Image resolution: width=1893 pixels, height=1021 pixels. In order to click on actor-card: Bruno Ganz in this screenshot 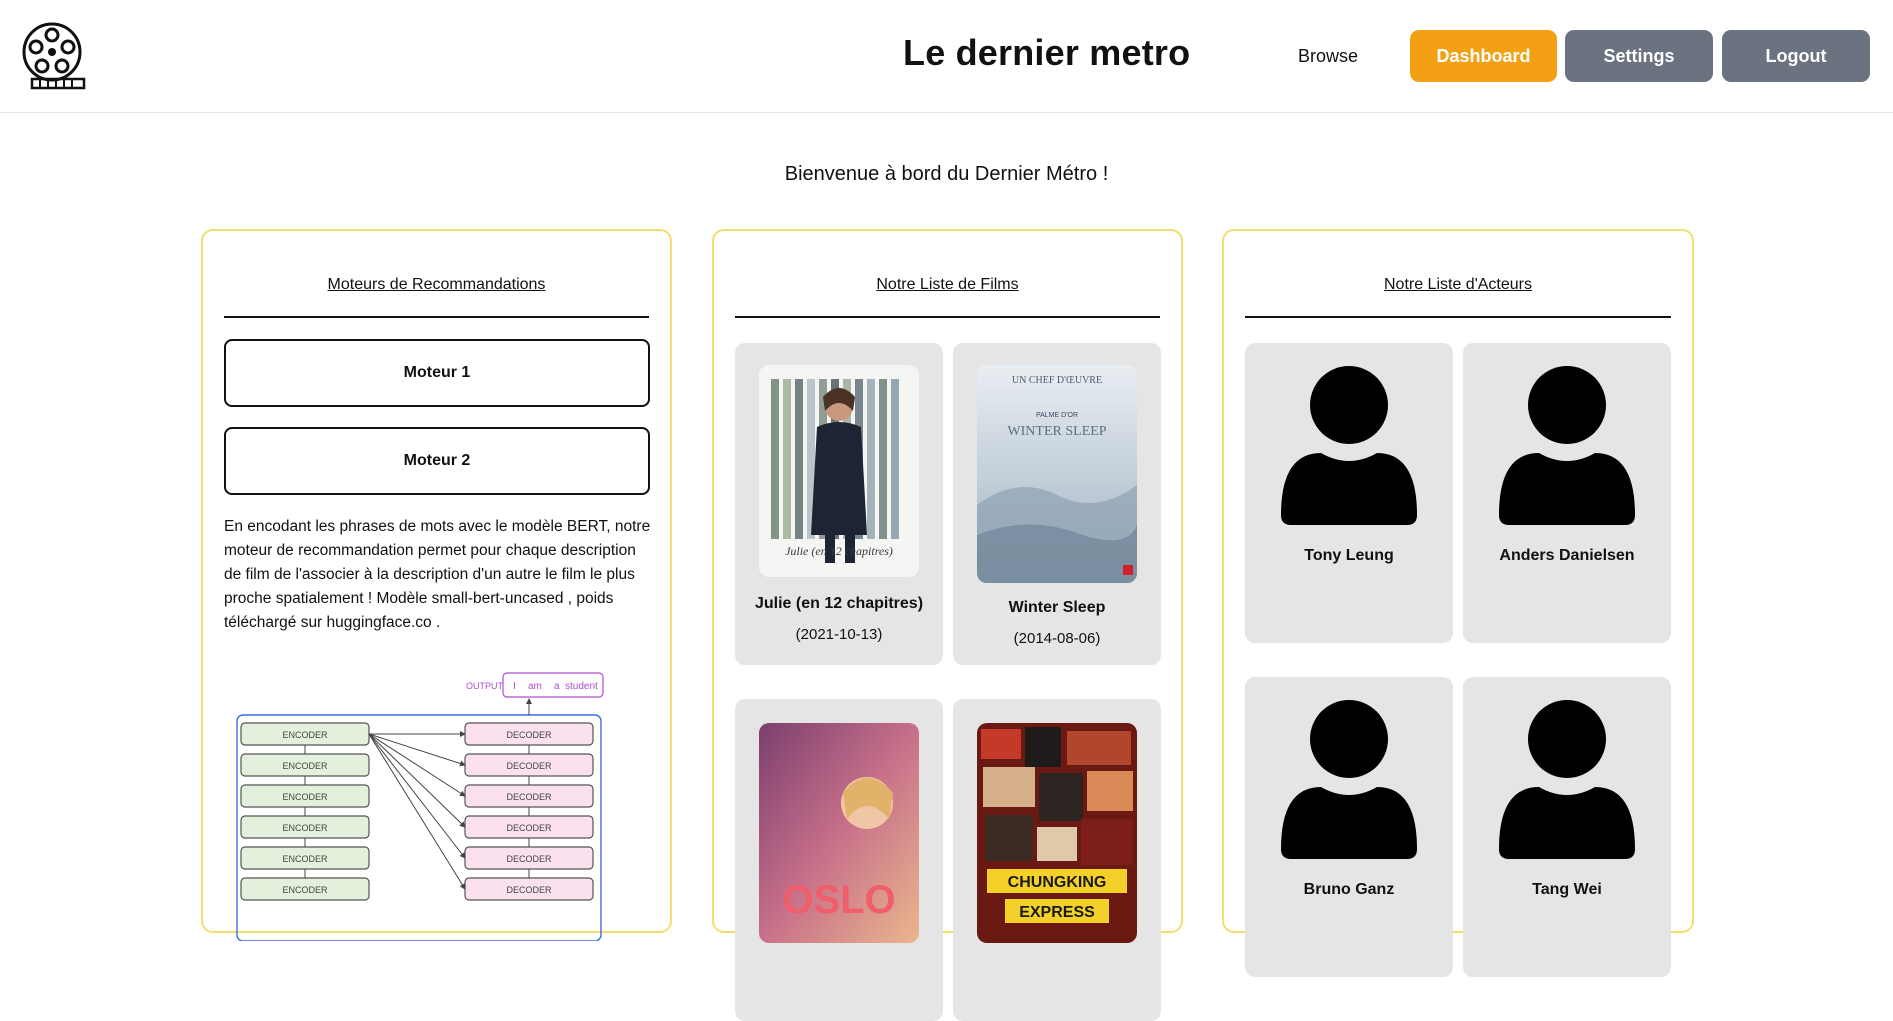, I will do `click(1349, 827)`.